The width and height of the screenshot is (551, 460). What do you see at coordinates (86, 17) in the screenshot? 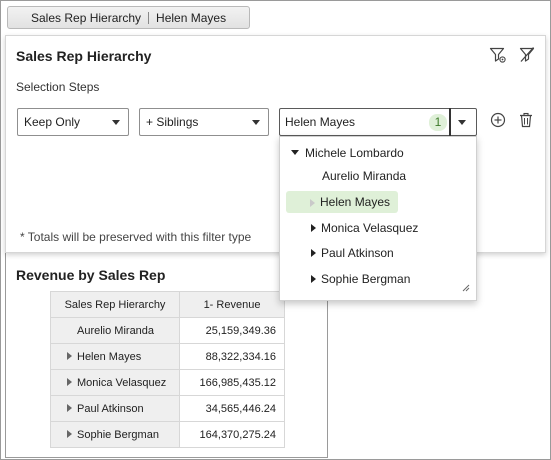
I see `breadcrumb-hierarchy: Sales Rep Hierarchy` at bounding box center [86, 17].